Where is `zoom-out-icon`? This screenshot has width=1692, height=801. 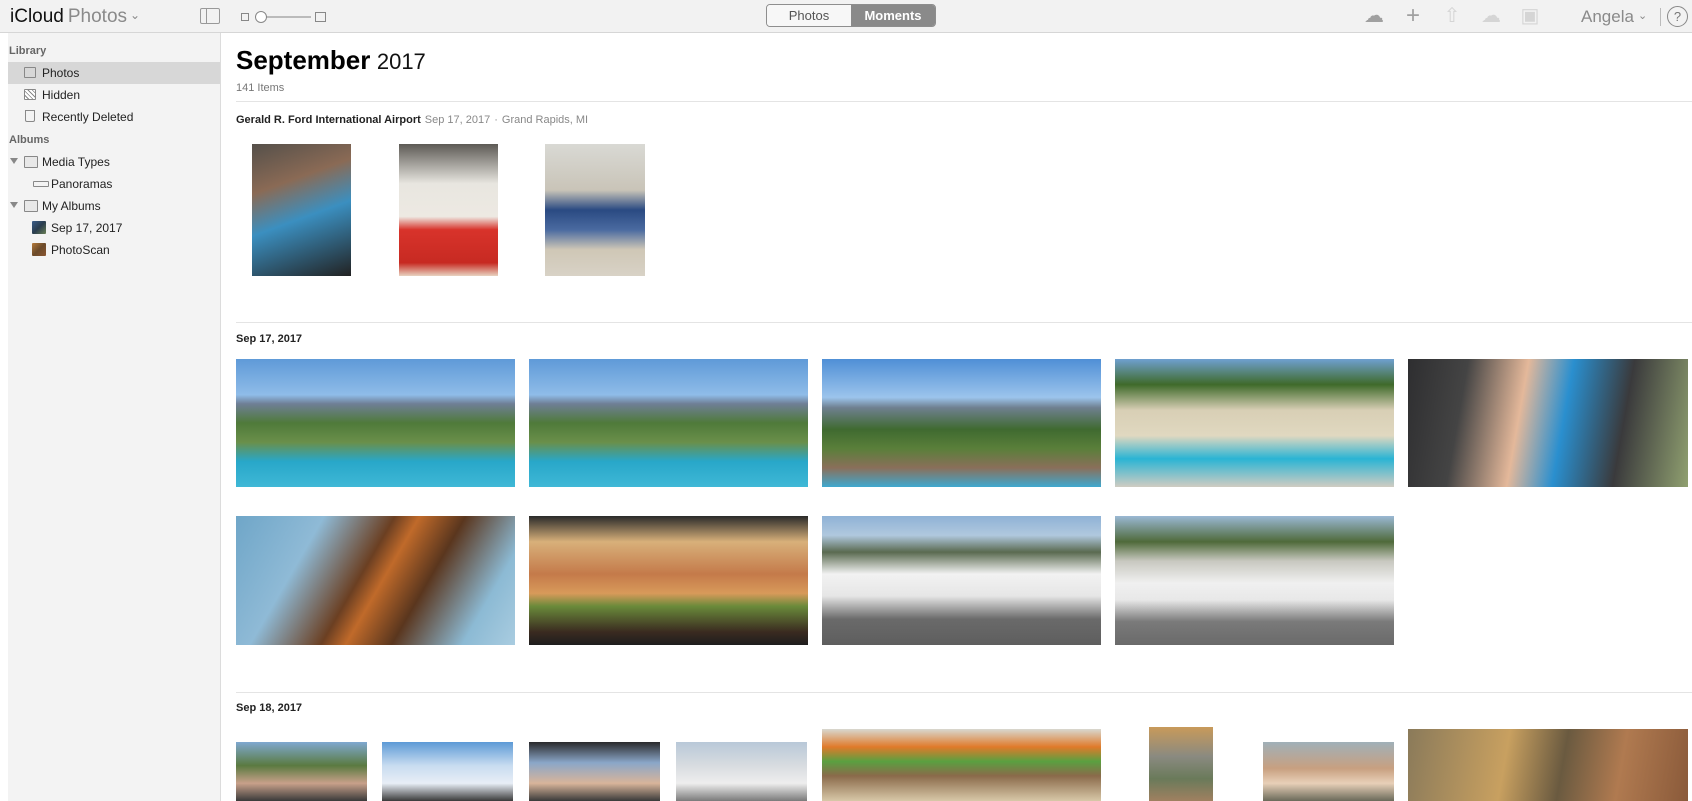 zoom-out-icon is located at coordinates (245, 17).